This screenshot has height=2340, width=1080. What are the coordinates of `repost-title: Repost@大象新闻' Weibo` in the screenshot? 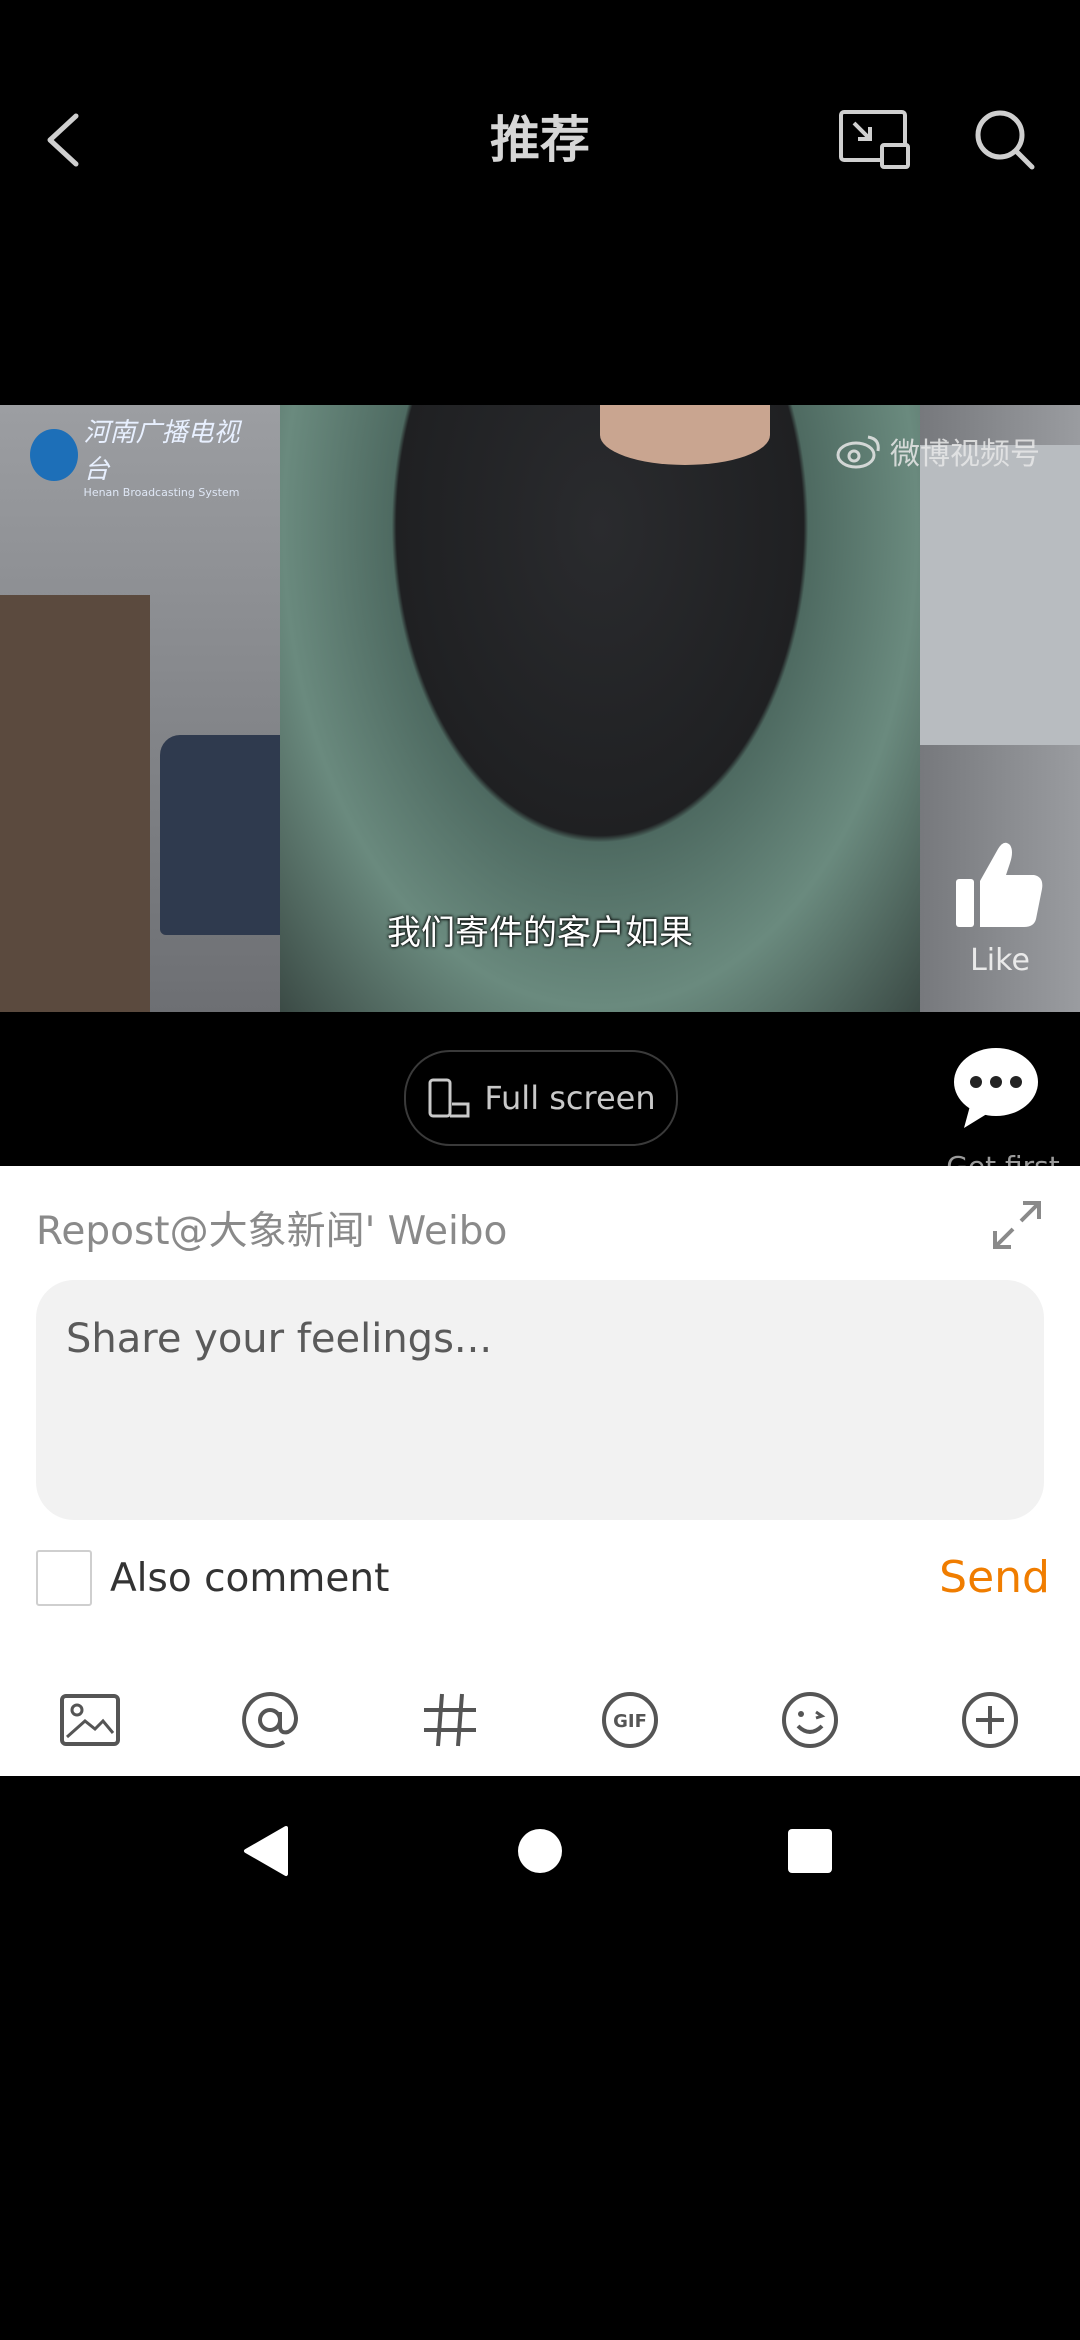 It's located at (272, 1231).